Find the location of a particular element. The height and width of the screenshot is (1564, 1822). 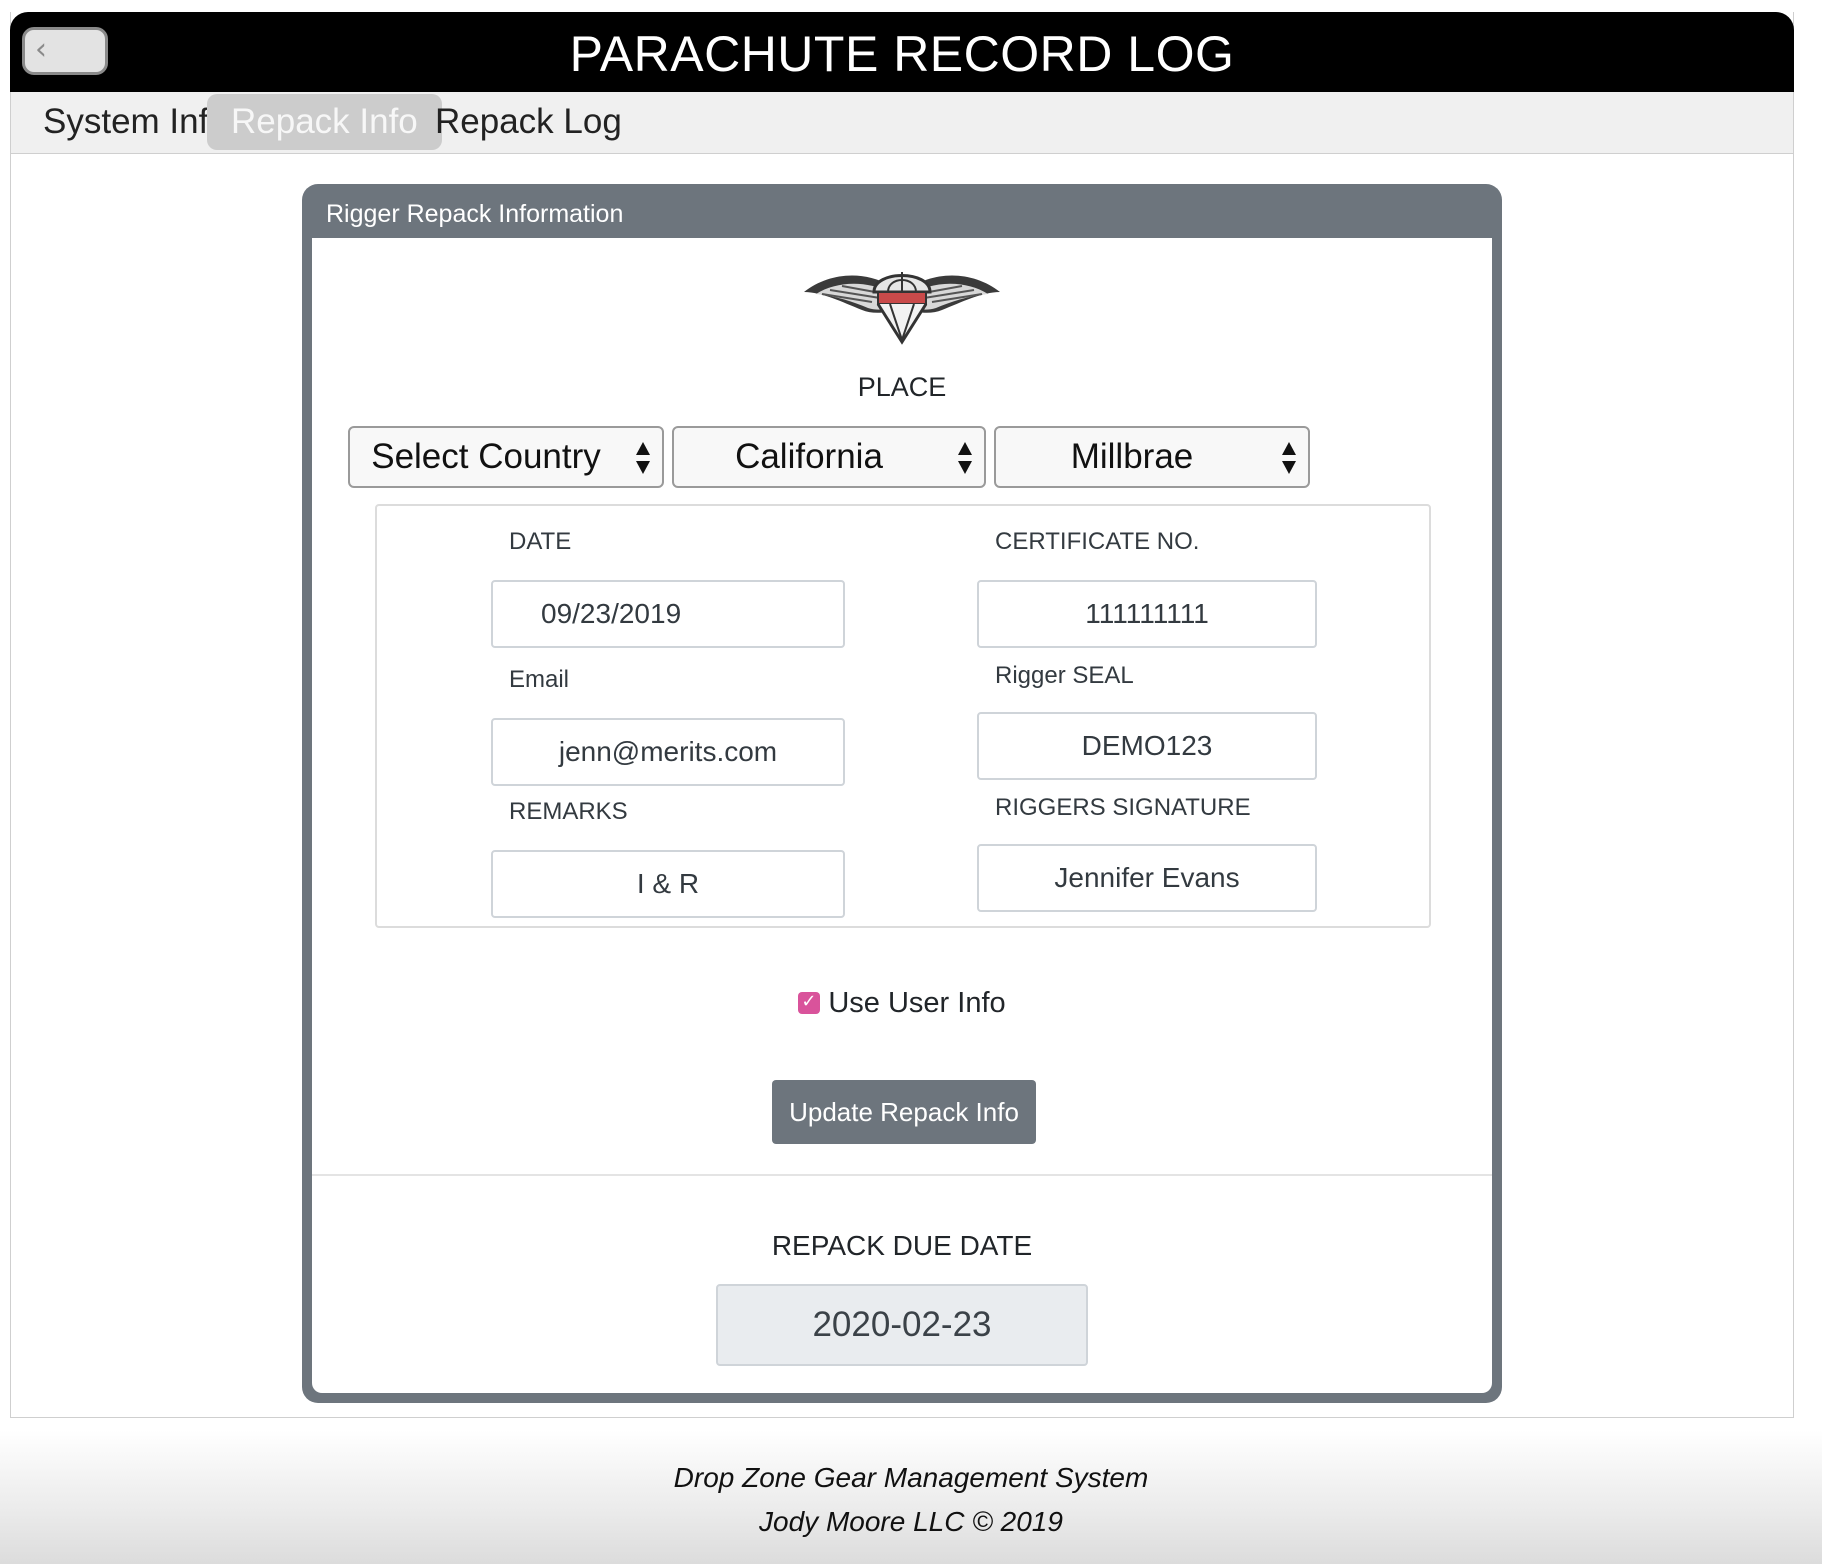

app-title: PARACHUTE RECORD LOG is located at coordinates (902, 54).